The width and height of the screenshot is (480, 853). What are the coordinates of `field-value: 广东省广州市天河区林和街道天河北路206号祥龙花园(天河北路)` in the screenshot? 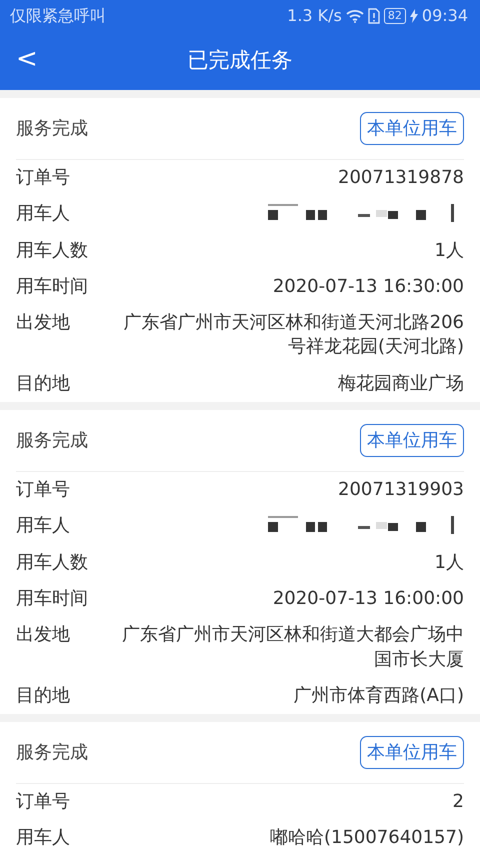 It's located at (293, 335).